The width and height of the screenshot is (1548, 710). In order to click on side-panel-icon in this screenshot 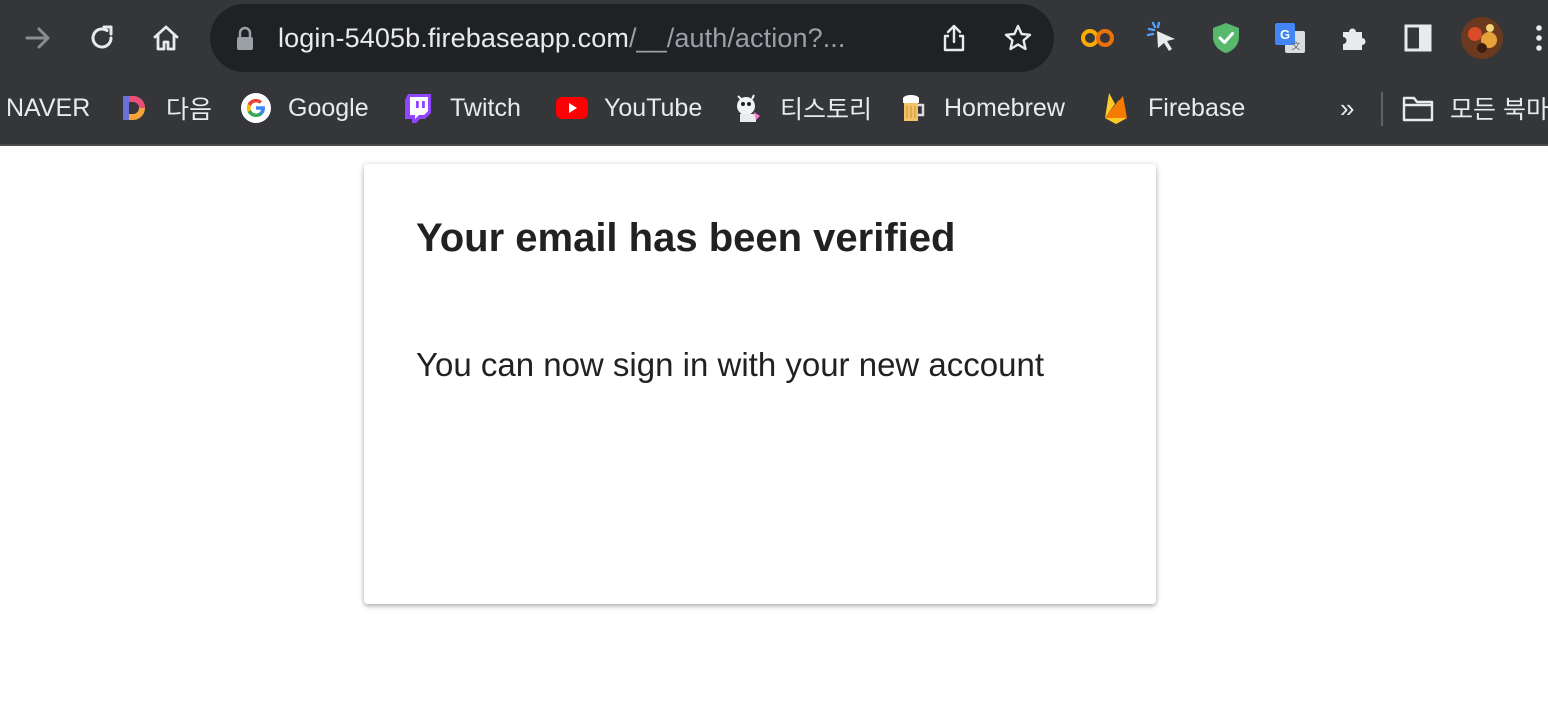, I will do `click(1418, 38)`.